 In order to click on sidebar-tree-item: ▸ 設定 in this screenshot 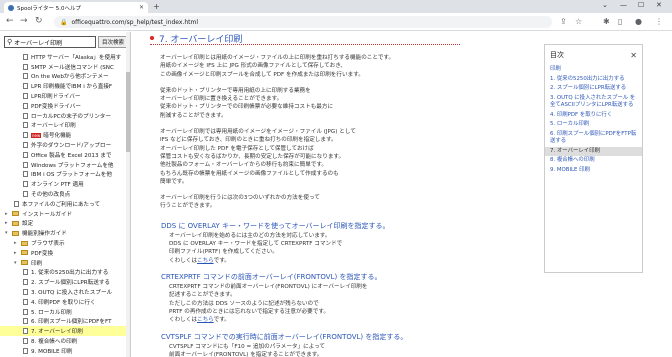, I will do `click(64, 224)`.